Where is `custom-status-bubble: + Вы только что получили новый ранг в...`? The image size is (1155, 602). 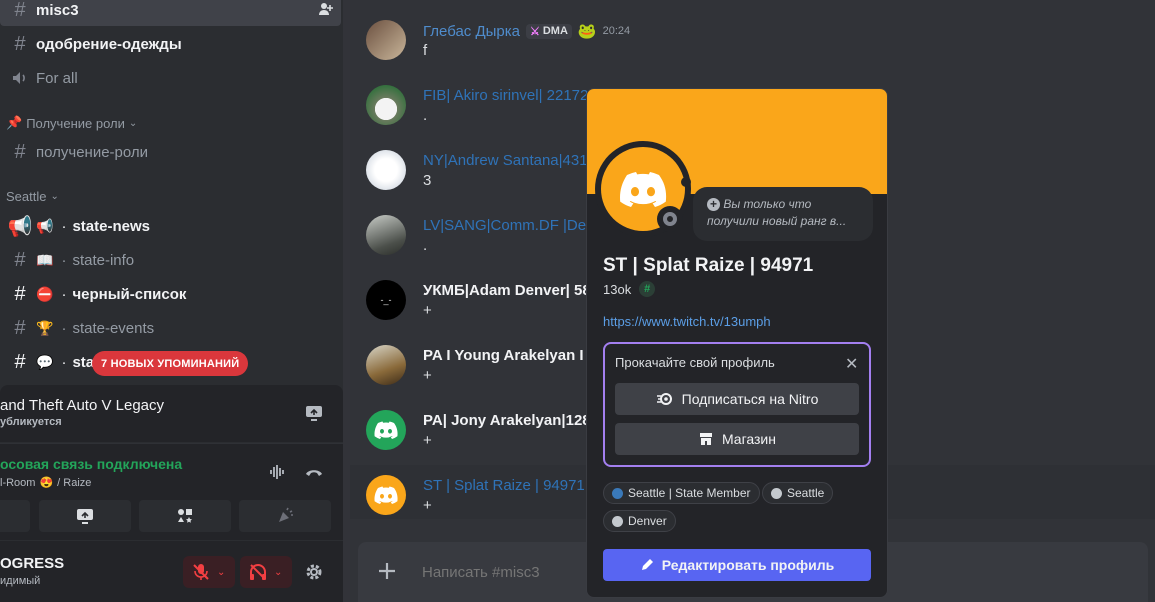 custom-status-bubble: + Вы только что получили новый ранг в... is located at coordinates (783, 214).